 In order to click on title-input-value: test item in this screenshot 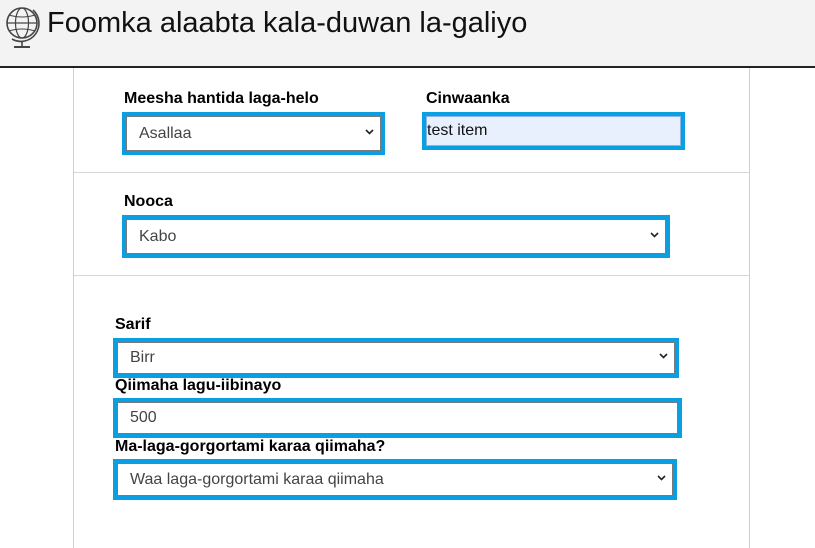, I will do `click(457, 130)`.